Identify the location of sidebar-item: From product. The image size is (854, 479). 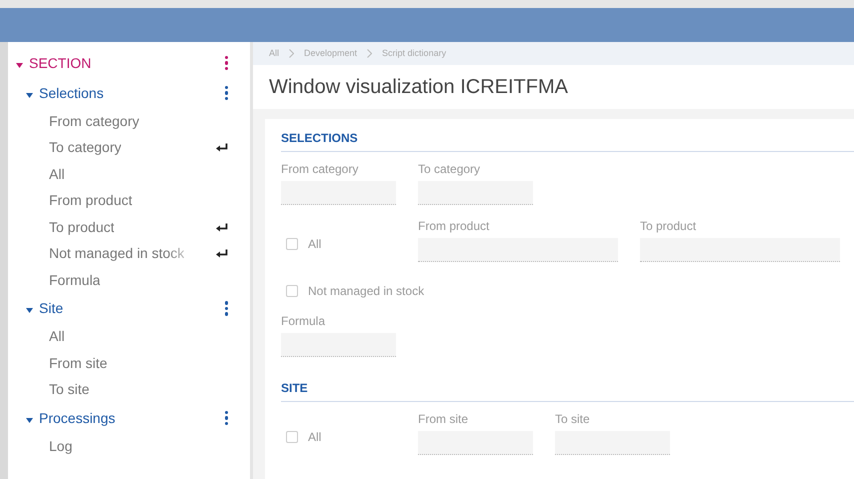
(90, 201).